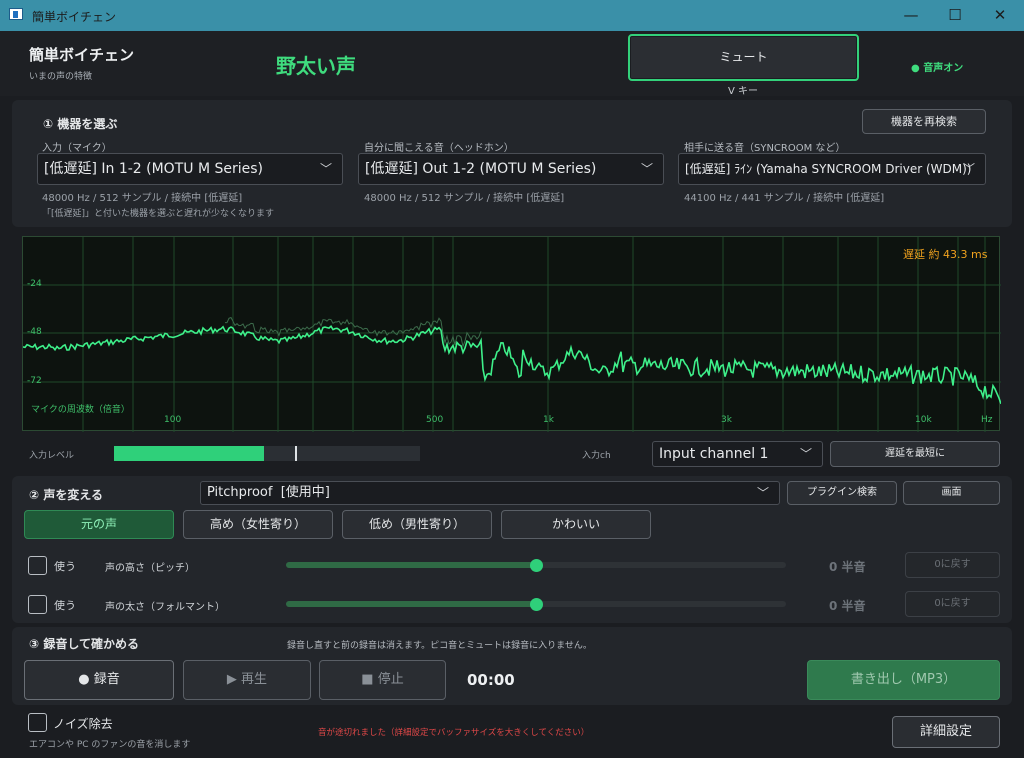  Describe the element at coordinates (743, 91) in the screenshot. I see `mute-shortcut-hint: V キー` at that location.